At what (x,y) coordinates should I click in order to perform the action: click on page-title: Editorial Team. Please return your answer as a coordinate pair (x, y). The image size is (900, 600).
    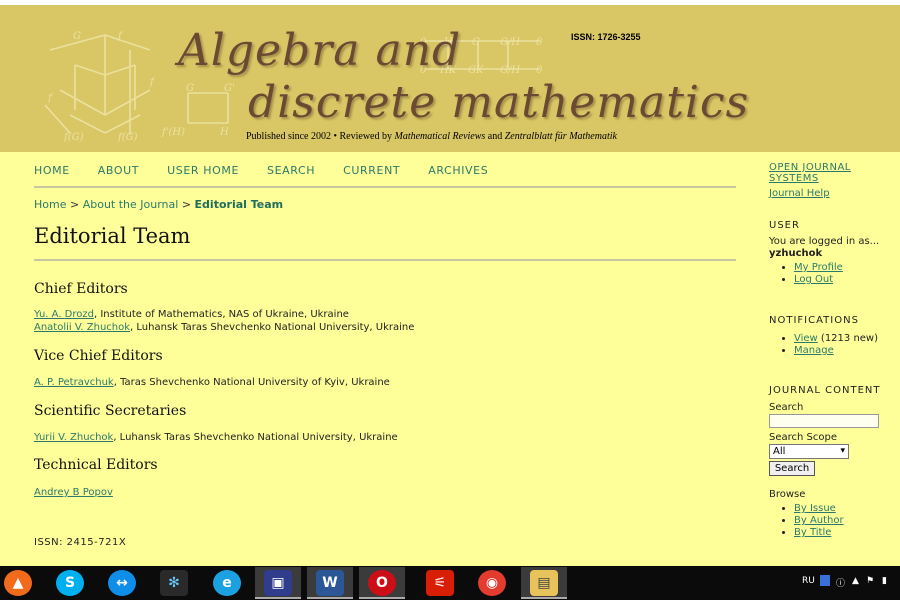
    Looking at the image, I should click on (112, 236).